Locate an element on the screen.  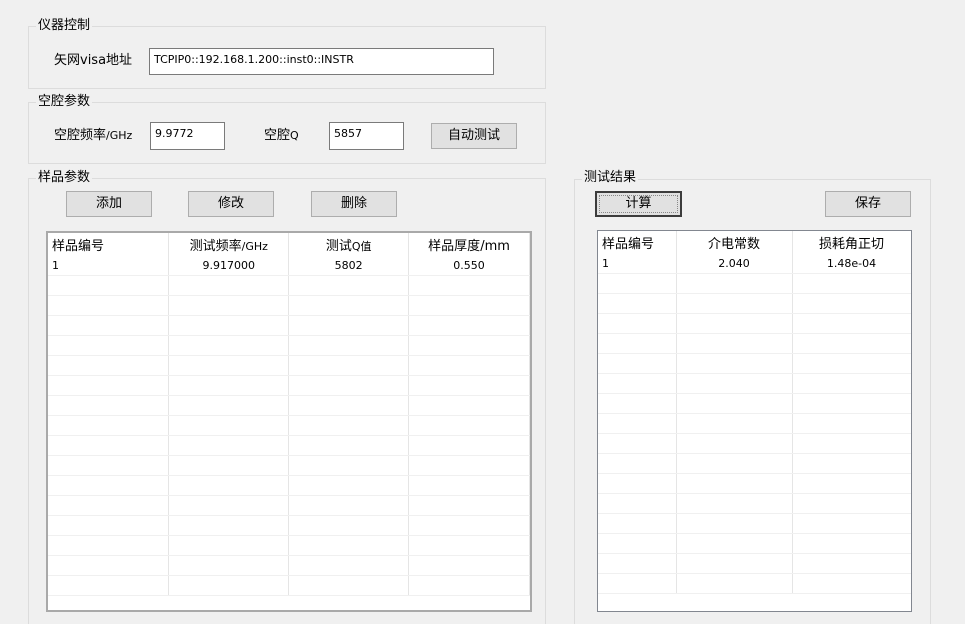
save-button: 保存 is located at coordinates (868, 204).